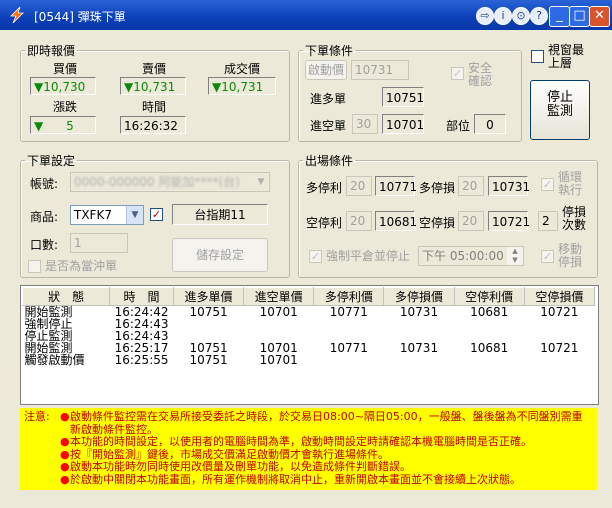 The height and width of the screenshot is (508, 612). Describe the element at coordinates (306, 15) in the screenshot. I see `title-bar: [0544] 彈珠下單 ⇨ i ⊙ ? _ □ ✕` at that location.